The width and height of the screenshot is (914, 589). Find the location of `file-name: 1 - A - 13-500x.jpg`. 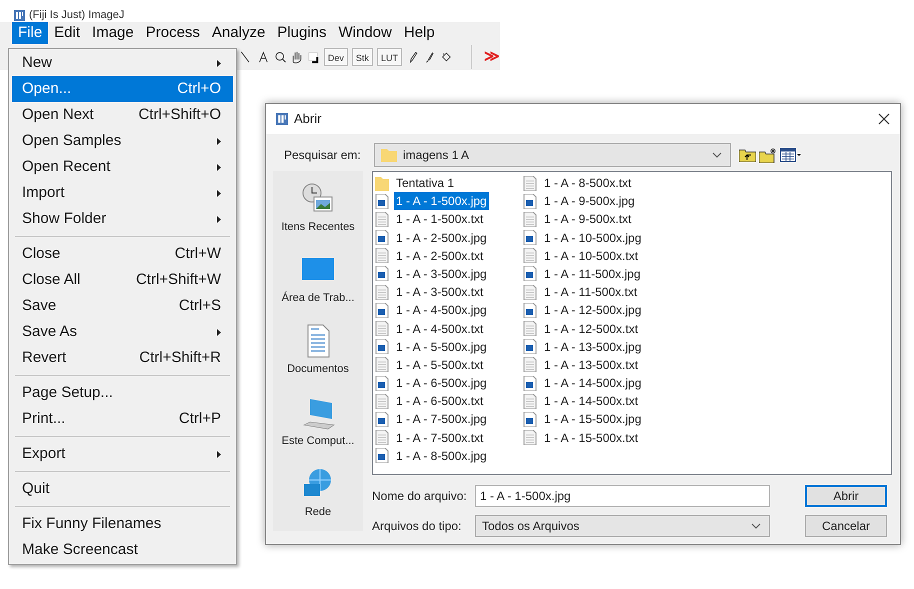

file-name: 1 - A - 13-500x.jpg is located at coordinates (593, 347).